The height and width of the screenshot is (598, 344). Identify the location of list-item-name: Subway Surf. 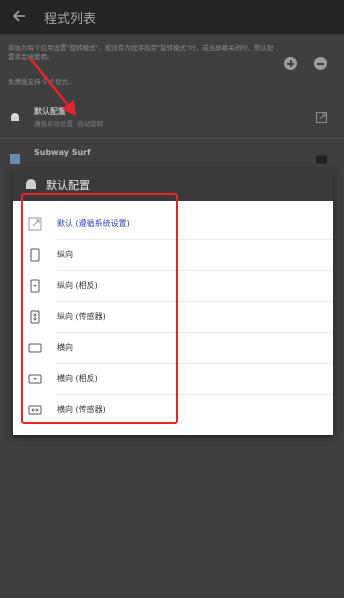
(62, 152).